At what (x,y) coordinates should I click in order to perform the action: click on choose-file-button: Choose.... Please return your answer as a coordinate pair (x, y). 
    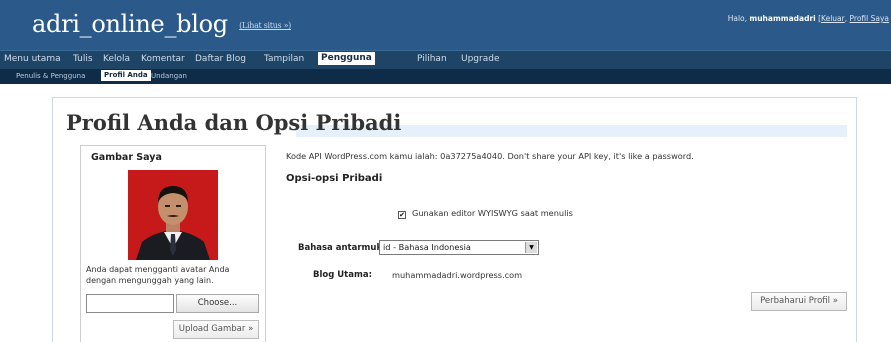
    Looking at the image, I should click on (217, 303).